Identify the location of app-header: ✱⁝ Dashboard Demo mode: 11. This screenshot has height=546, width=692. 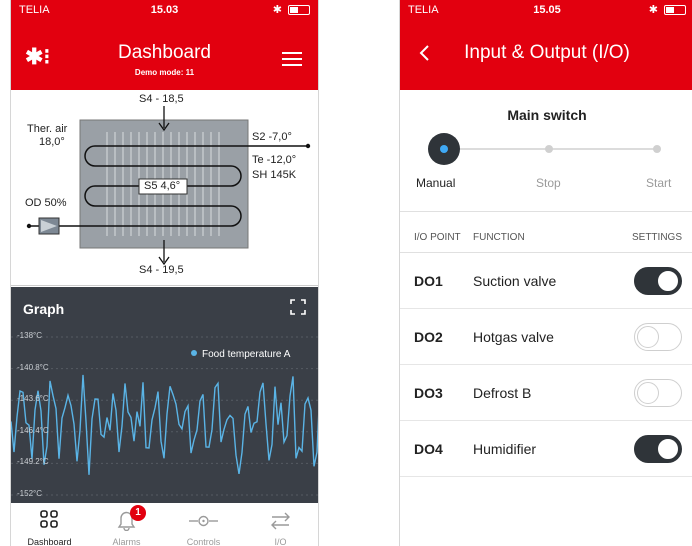
(164, 55).